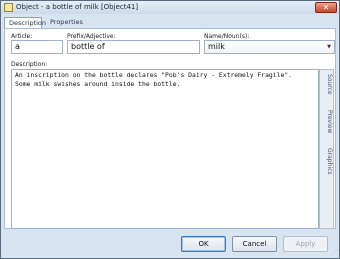 The image size is (340, 259). I want to click on prefix-input: bottle of, so click(133, 47).